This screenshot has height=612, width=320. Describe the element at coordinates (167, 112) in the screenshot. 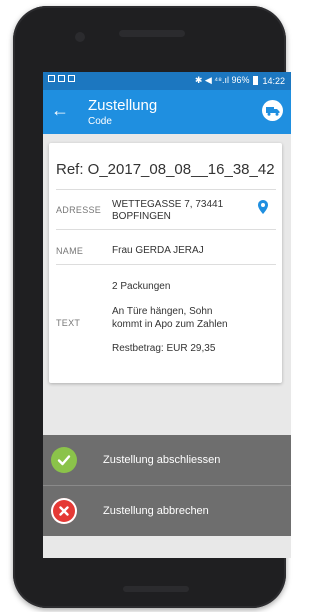

I see `app-bar: ← Zustellung Code` at that location.